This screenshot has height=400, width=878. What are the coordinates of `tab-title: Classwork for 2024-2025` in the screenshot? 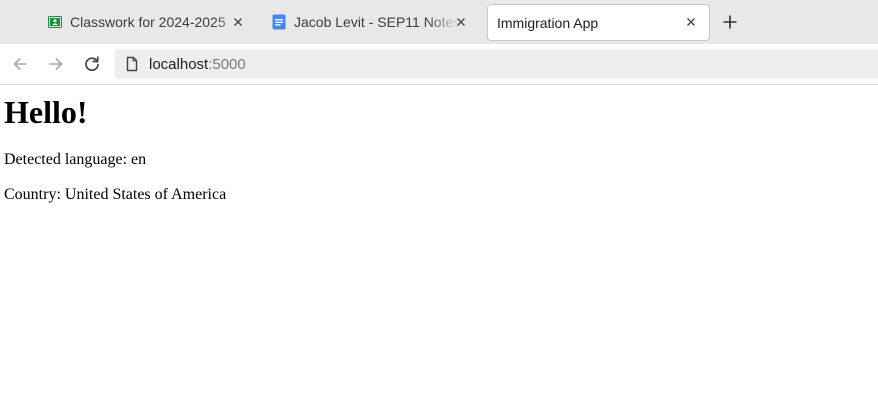 It's located at (148, 22).